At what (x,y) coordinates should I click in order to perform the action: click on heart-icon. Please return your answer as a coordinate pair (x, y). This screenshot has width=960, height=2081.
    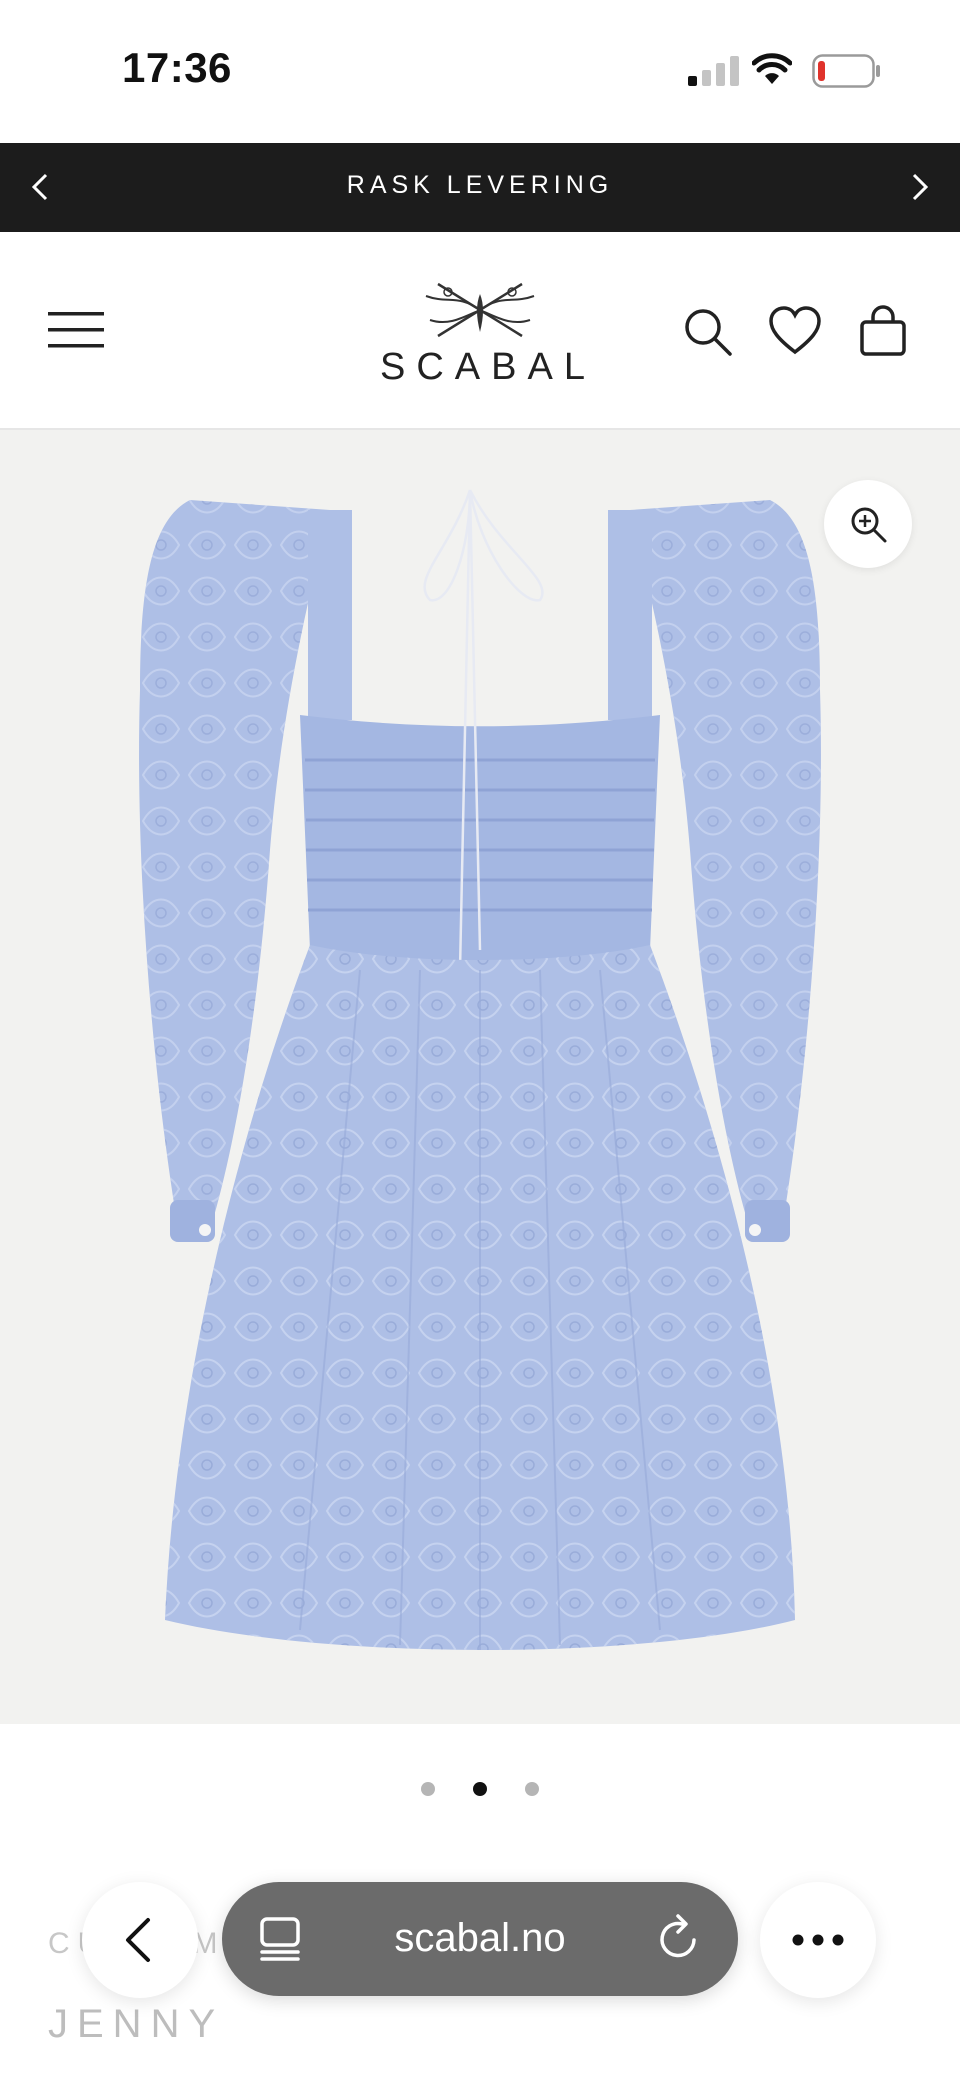
    Looking at the image, I should click on (795, 331).